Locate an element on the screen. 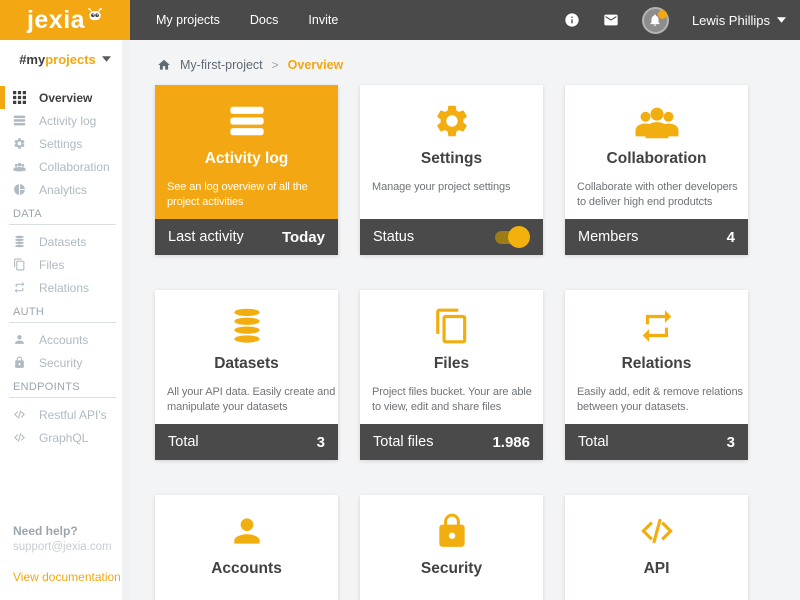 The image size is (800, 600). user-menu: Lewis Phillips is located at coordinates (739, 20).